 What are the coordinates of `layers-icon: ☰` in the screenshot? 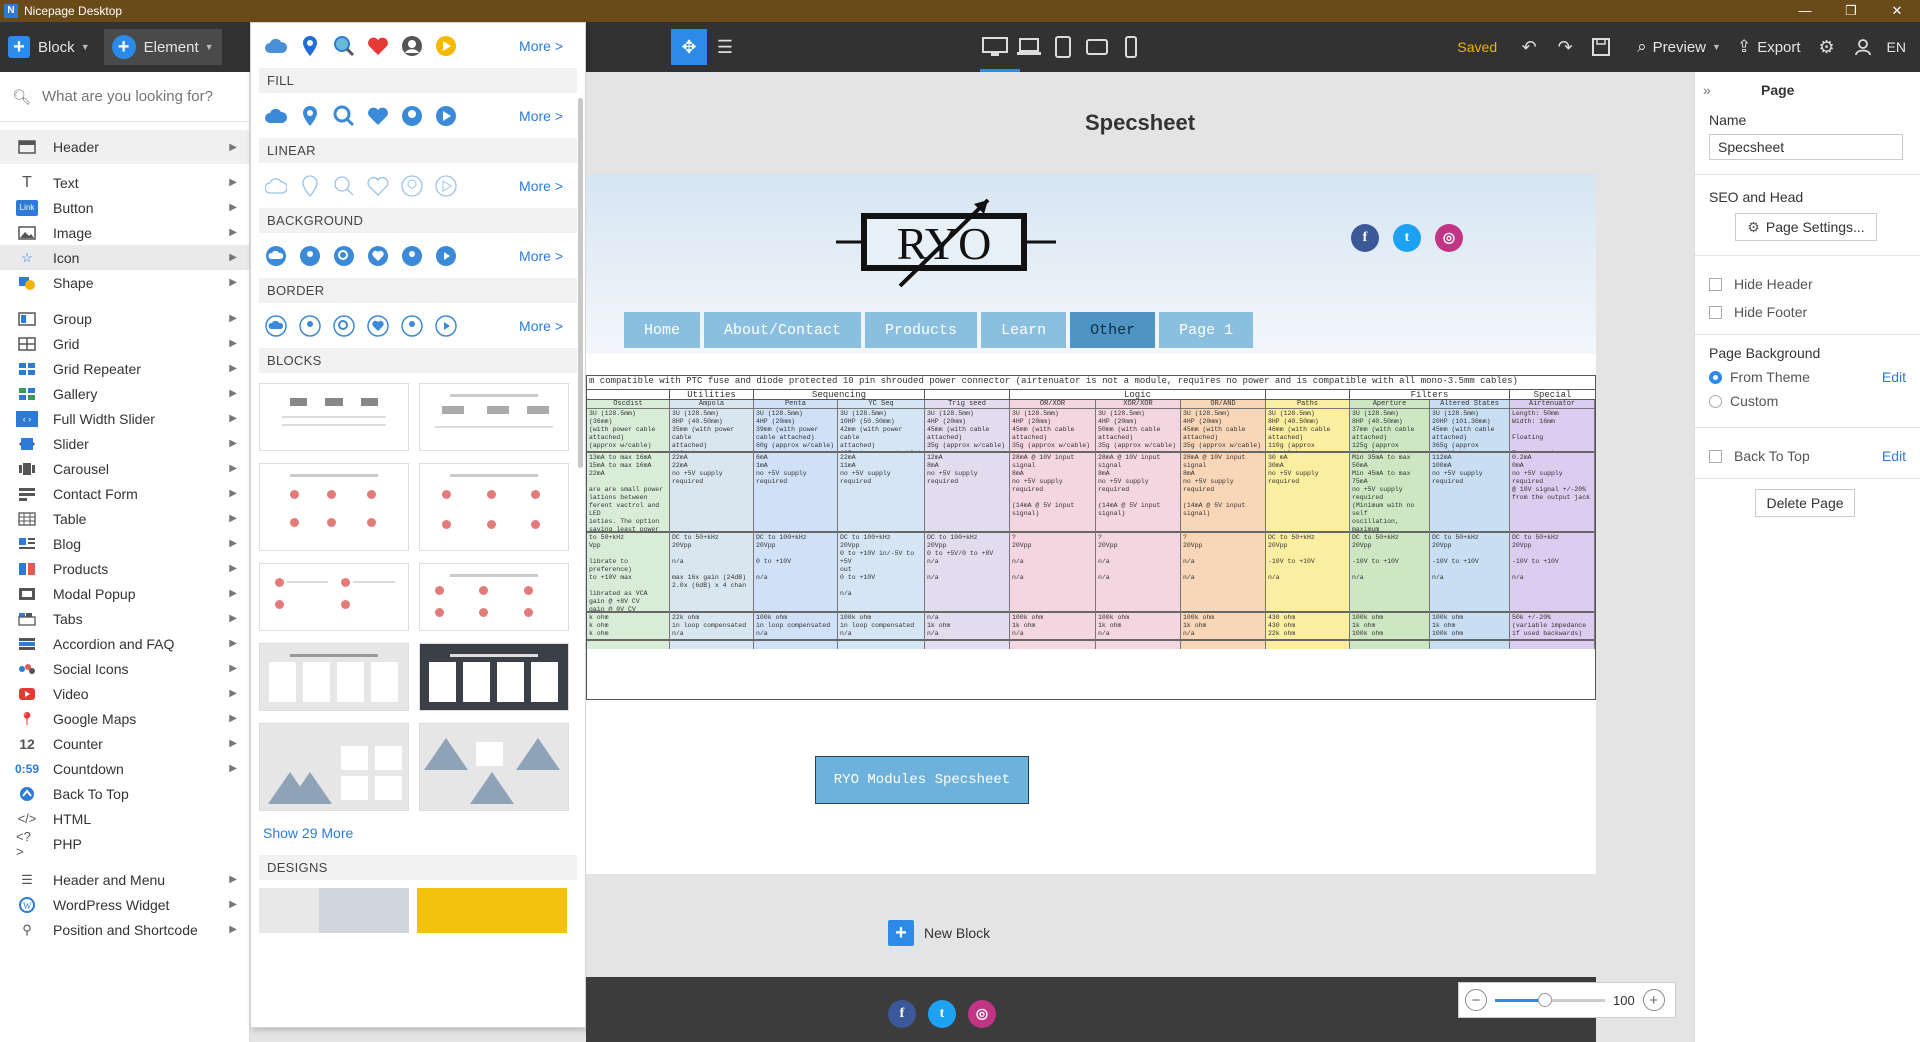 It's located at (725, 47).